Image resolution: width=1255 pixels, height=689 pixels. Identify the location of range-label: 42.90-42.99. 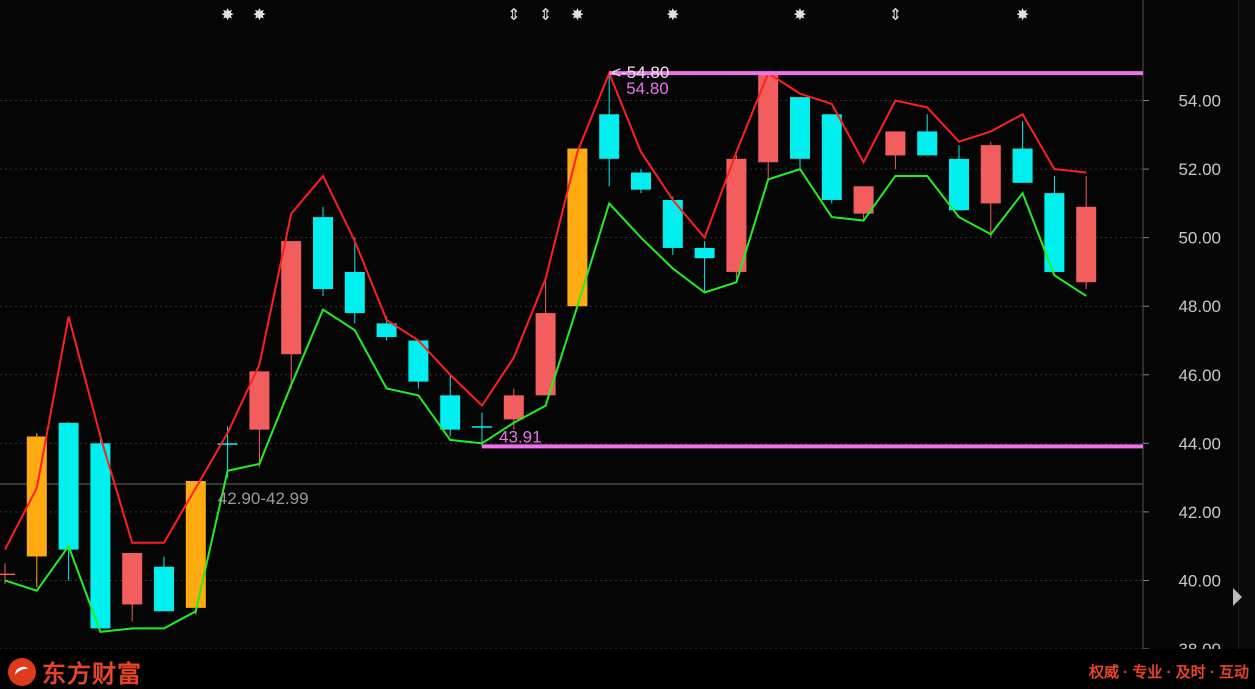
(263, 498).